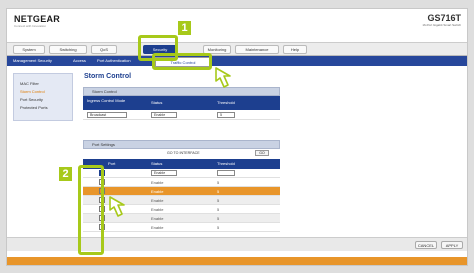  Describe the element at coordinates (79, 60) in the screenshot. I see `subnav-access: Access` at that location.